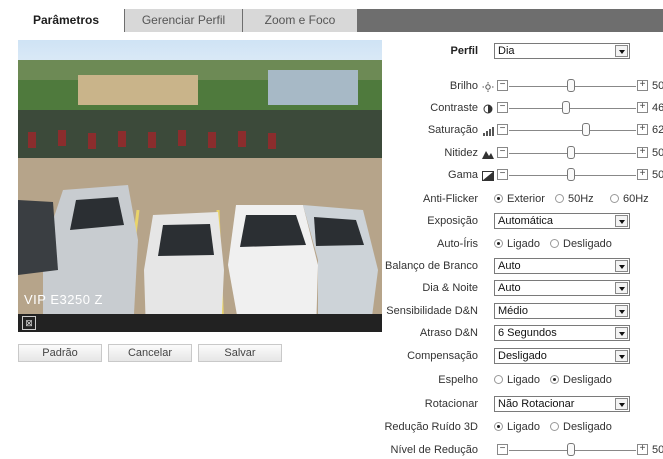  Describe the element at coordinates (451, 404) in the screenshot. I see `rotacionar-label: Rotacionar` at that location.